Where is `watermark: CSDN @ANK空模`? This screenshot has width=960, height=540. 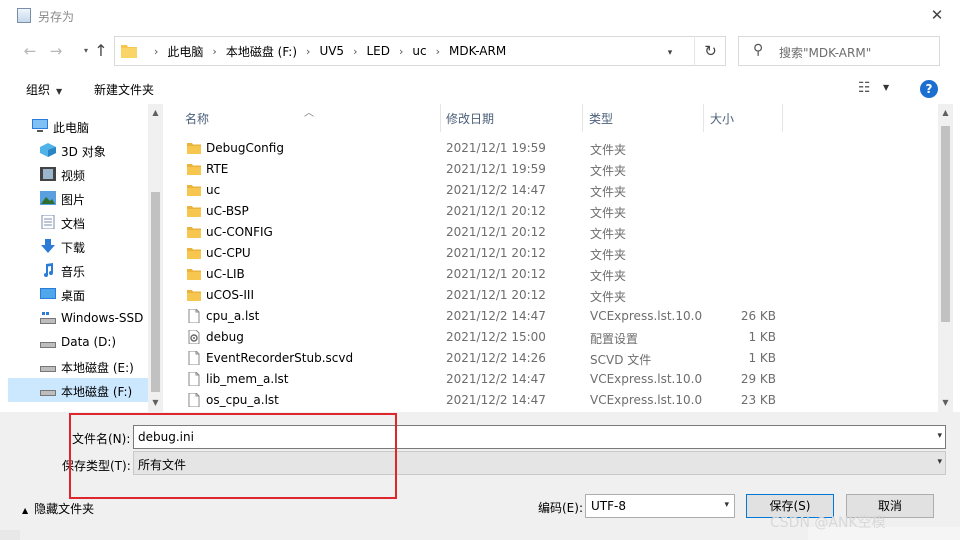 watermark: CSDN @ANK空模 is located at coordinates (828, 523).